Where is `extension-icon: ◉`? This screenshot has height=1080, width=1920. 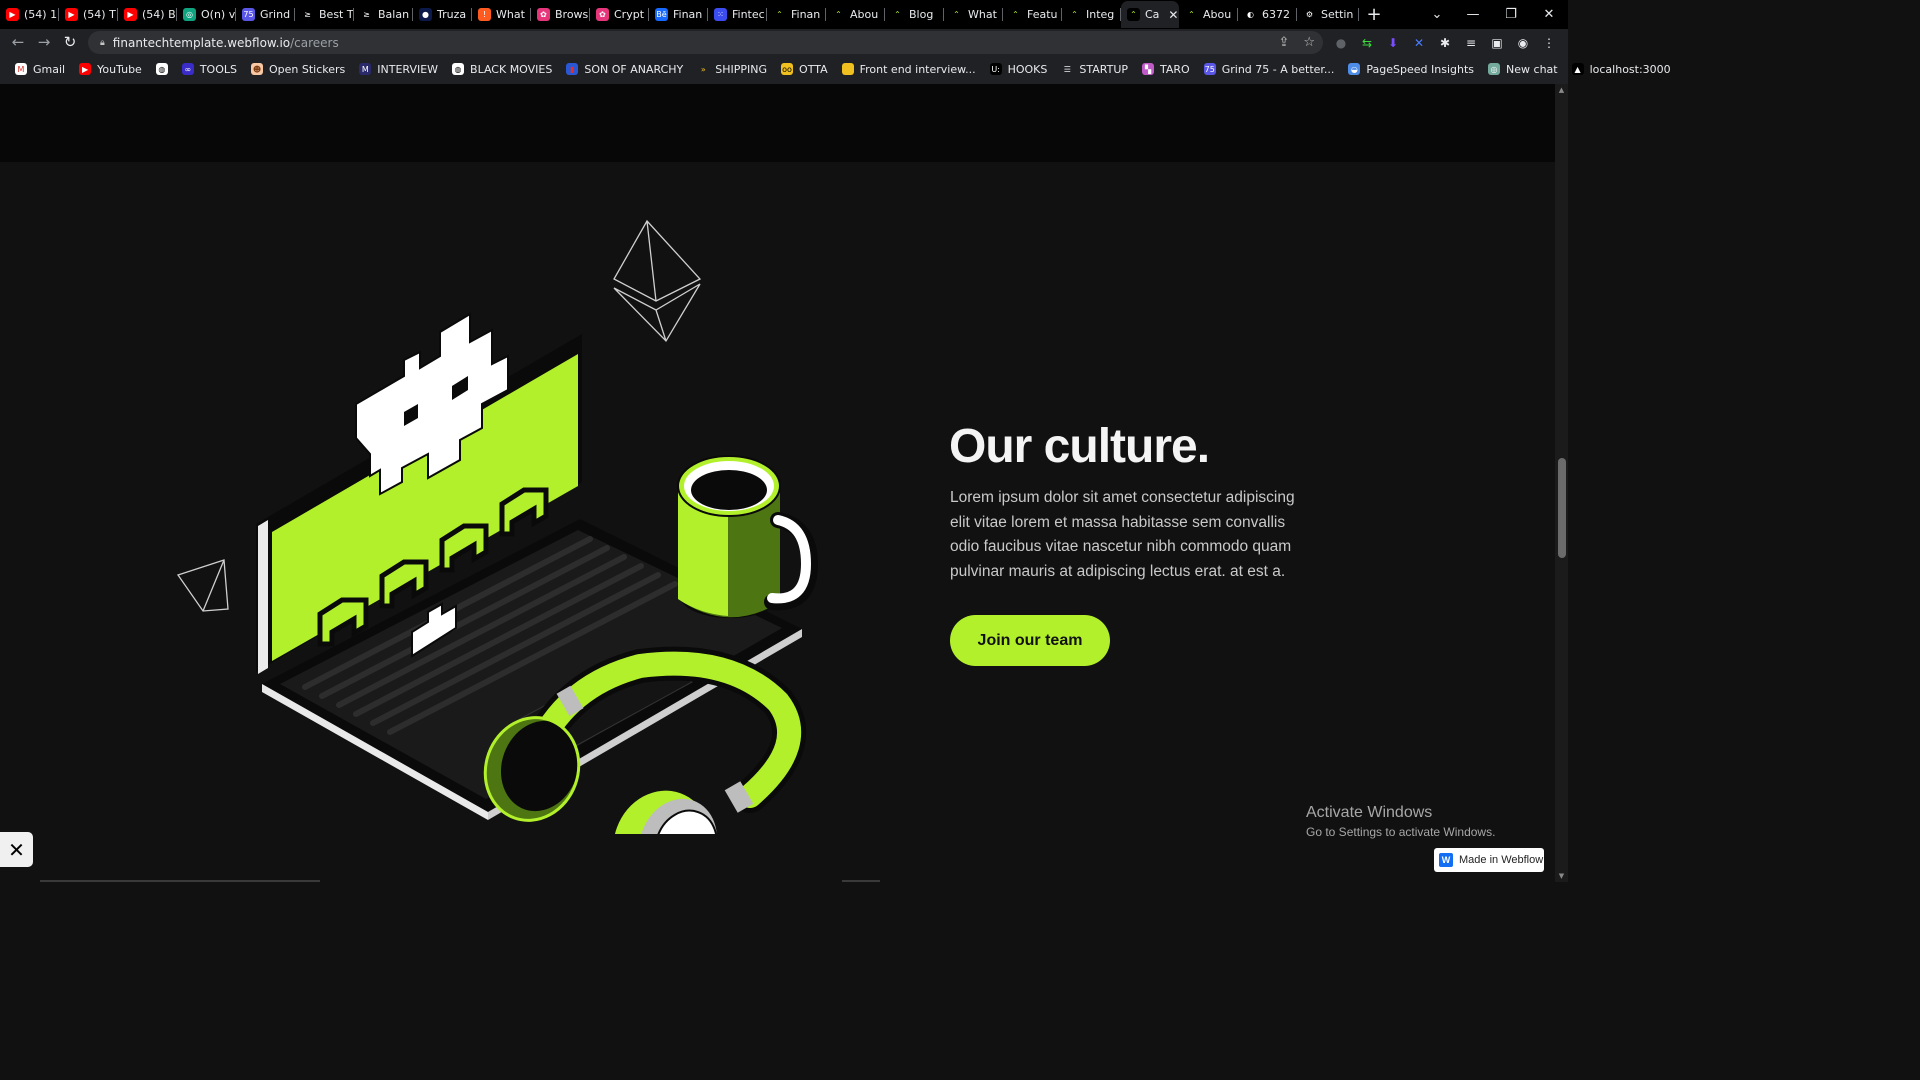 extension-icon: ◉ is located at coordinates (1523, 43).